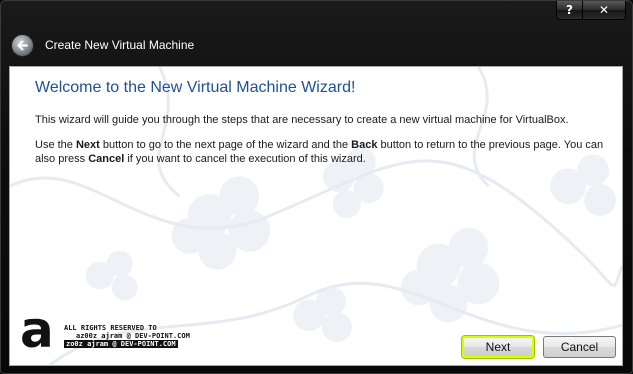  I want to click on help-button: ?, so click(569, 10).